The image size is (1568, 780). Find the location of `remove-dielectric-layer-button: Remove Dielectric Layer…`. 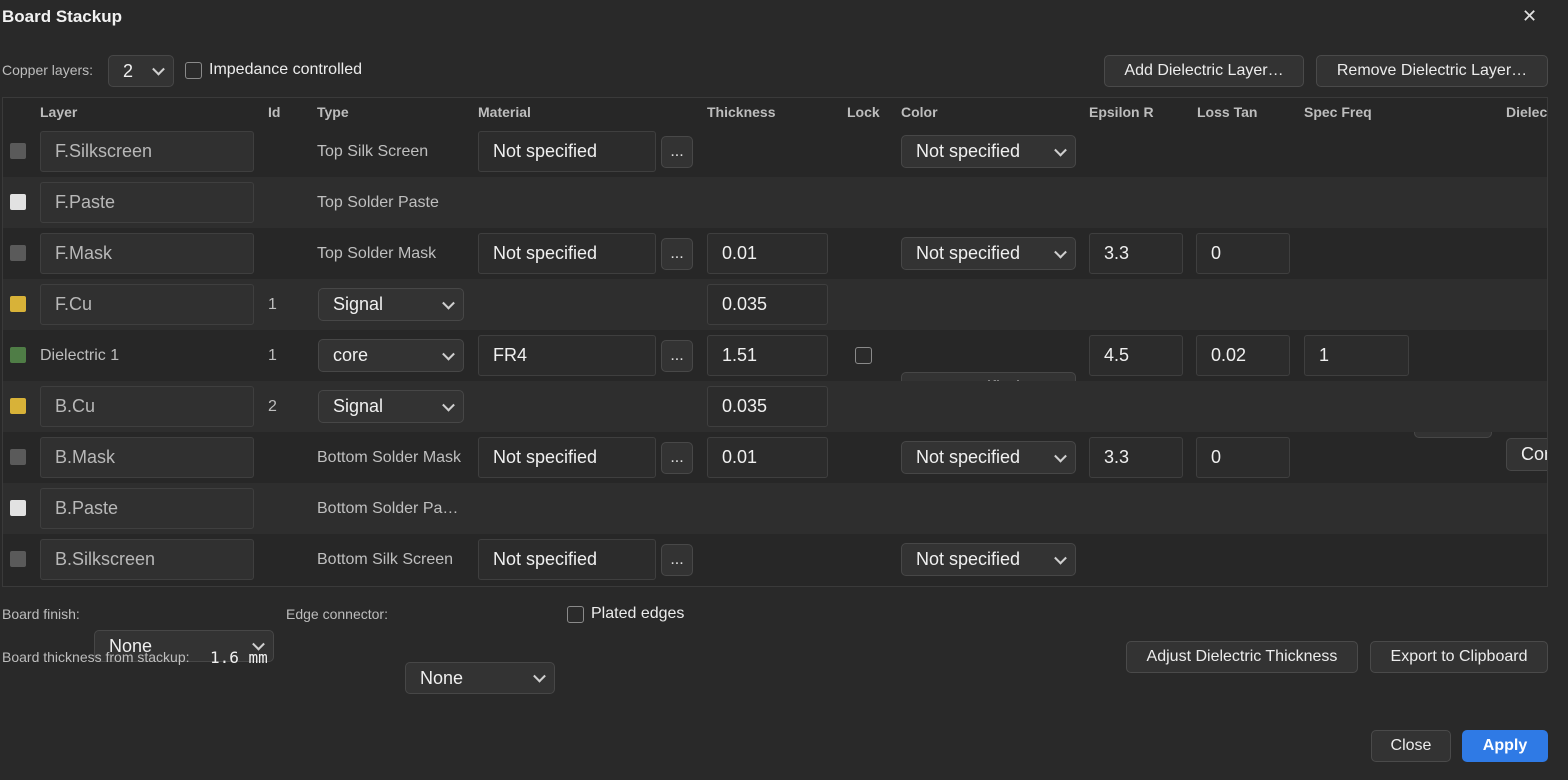

remove-dielectric-layer-button: Remove Dielectric Layer… is located at coordinates (1432, 71).